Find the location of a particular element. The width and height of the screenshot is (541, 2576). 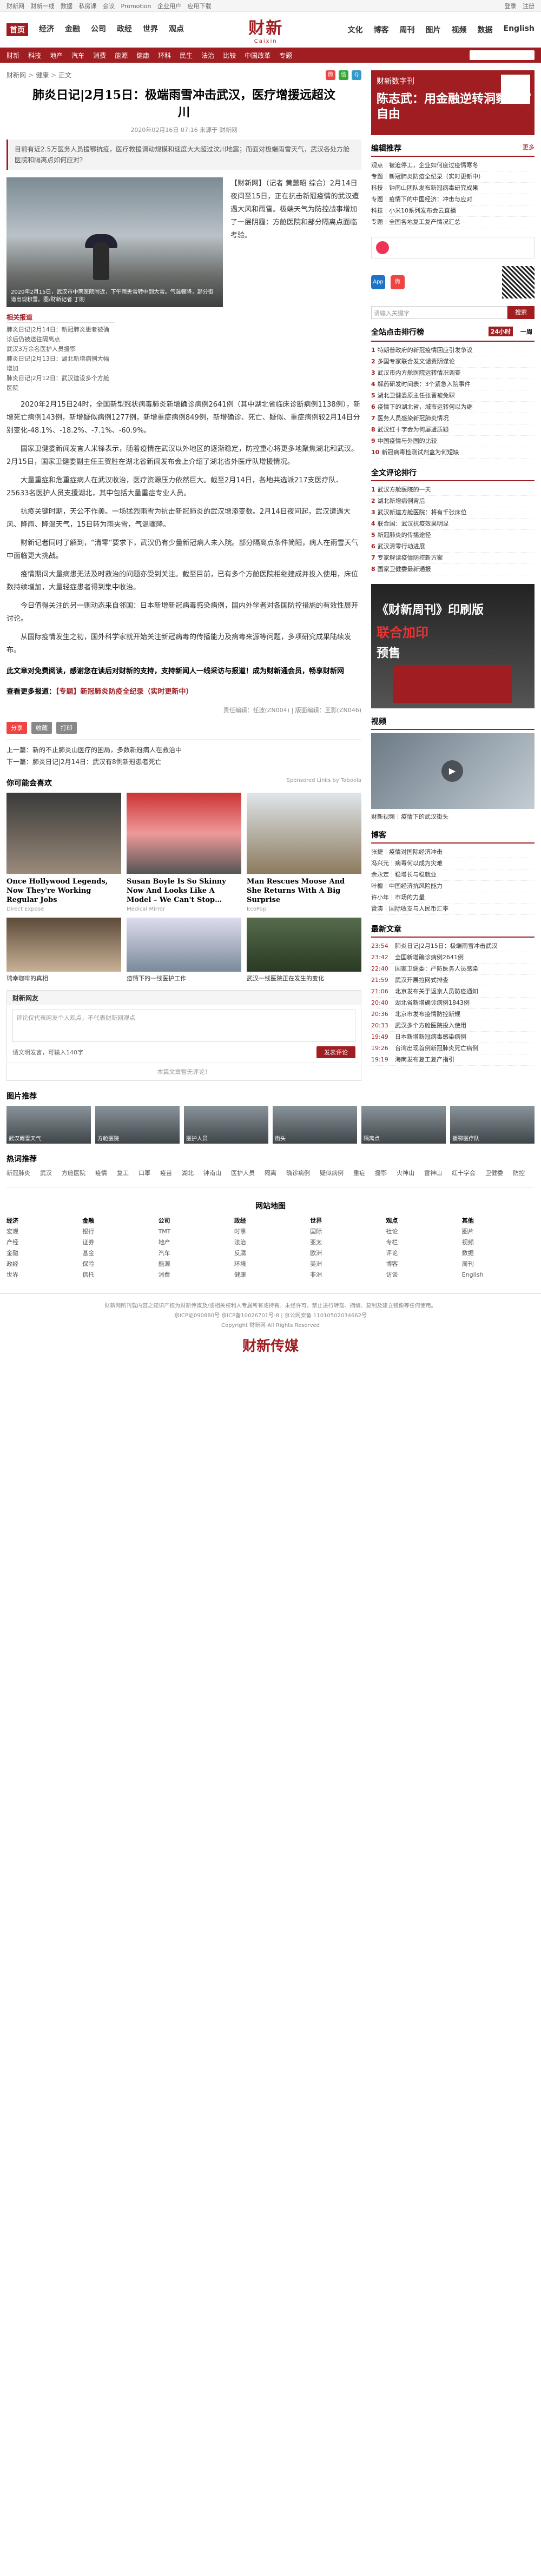

list-item: 20:33 武汉多个方舱医院投入使用 is located at coordinates (453, 1026).